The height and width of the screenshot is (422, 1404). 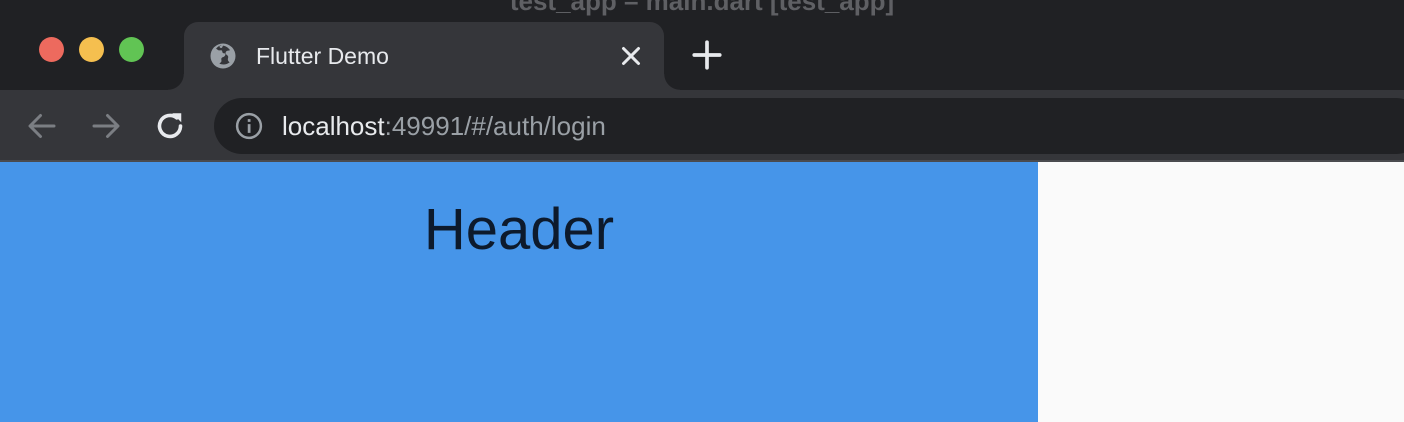 I want to click on reload-icon, so click(x=170, y=126).